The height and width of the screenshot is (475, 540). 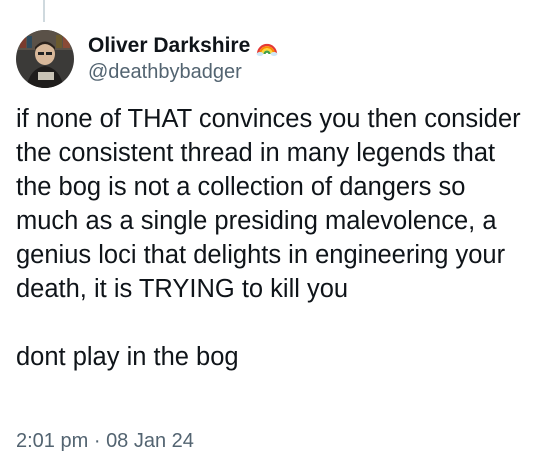 I want to click on avatar-image, so click(x=45, y=59).